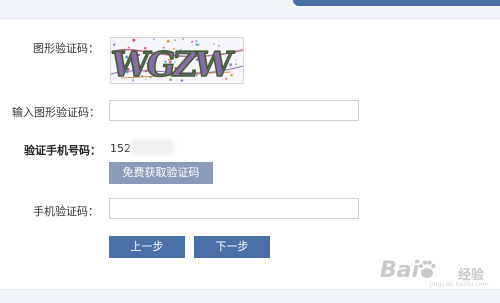 The image size is (500, 303). What do you see at coordinates (173, 64) in the screenshot?
I see `captcha-text: WGZW` at bounding box center [173, 64].